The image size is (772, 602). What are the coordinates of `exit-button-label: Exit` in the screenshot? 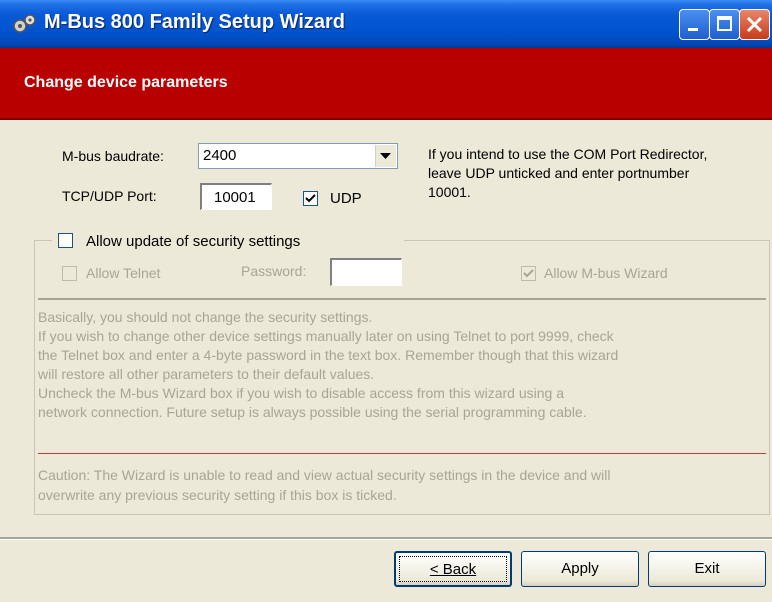 It's located at (707, 568).